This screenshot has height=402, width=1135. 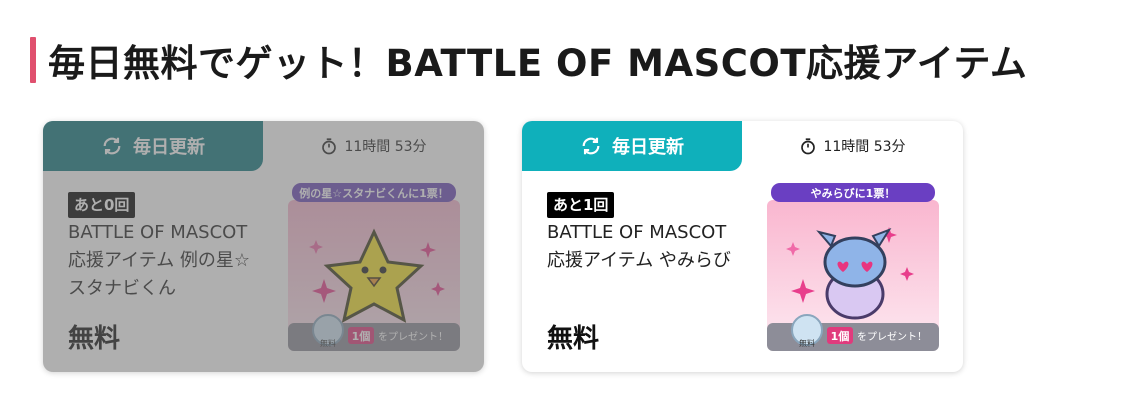 What do you see at coordinates (374, 266) in the screenshot?
I see `item-thumbnail: 例の星☆スタナビくんに1票！ 無料 1個 をプレゼント！` at bounding box center [374, 266].